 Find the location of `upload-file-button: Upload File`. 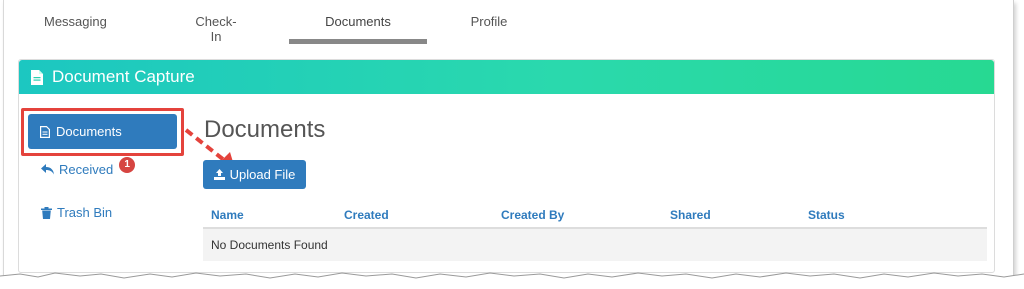

upload-file-button: Upload File is located at coordinates (254, 174).